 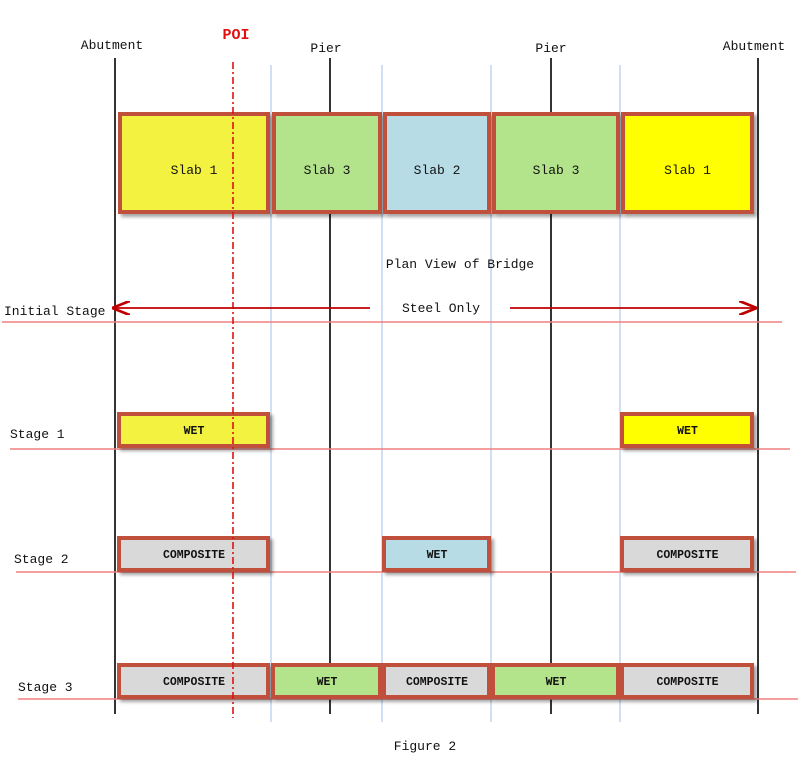 What do you see at coordinates (325, 48) in the screenshot?
I see `support-label-pier-1: Pier` at bounding box center [325, 48].